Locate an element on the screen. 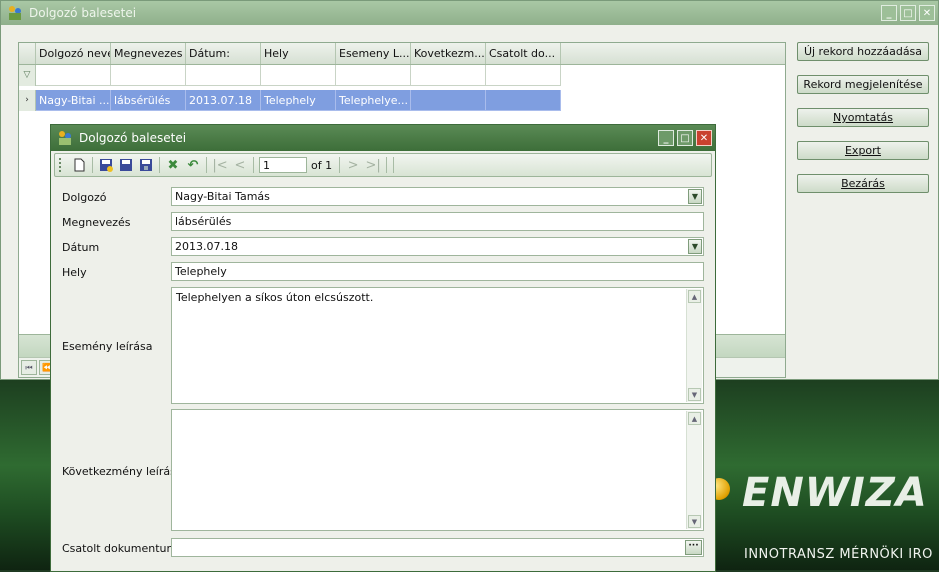  last-record-icon: >| is located at coordinates (373, 165).